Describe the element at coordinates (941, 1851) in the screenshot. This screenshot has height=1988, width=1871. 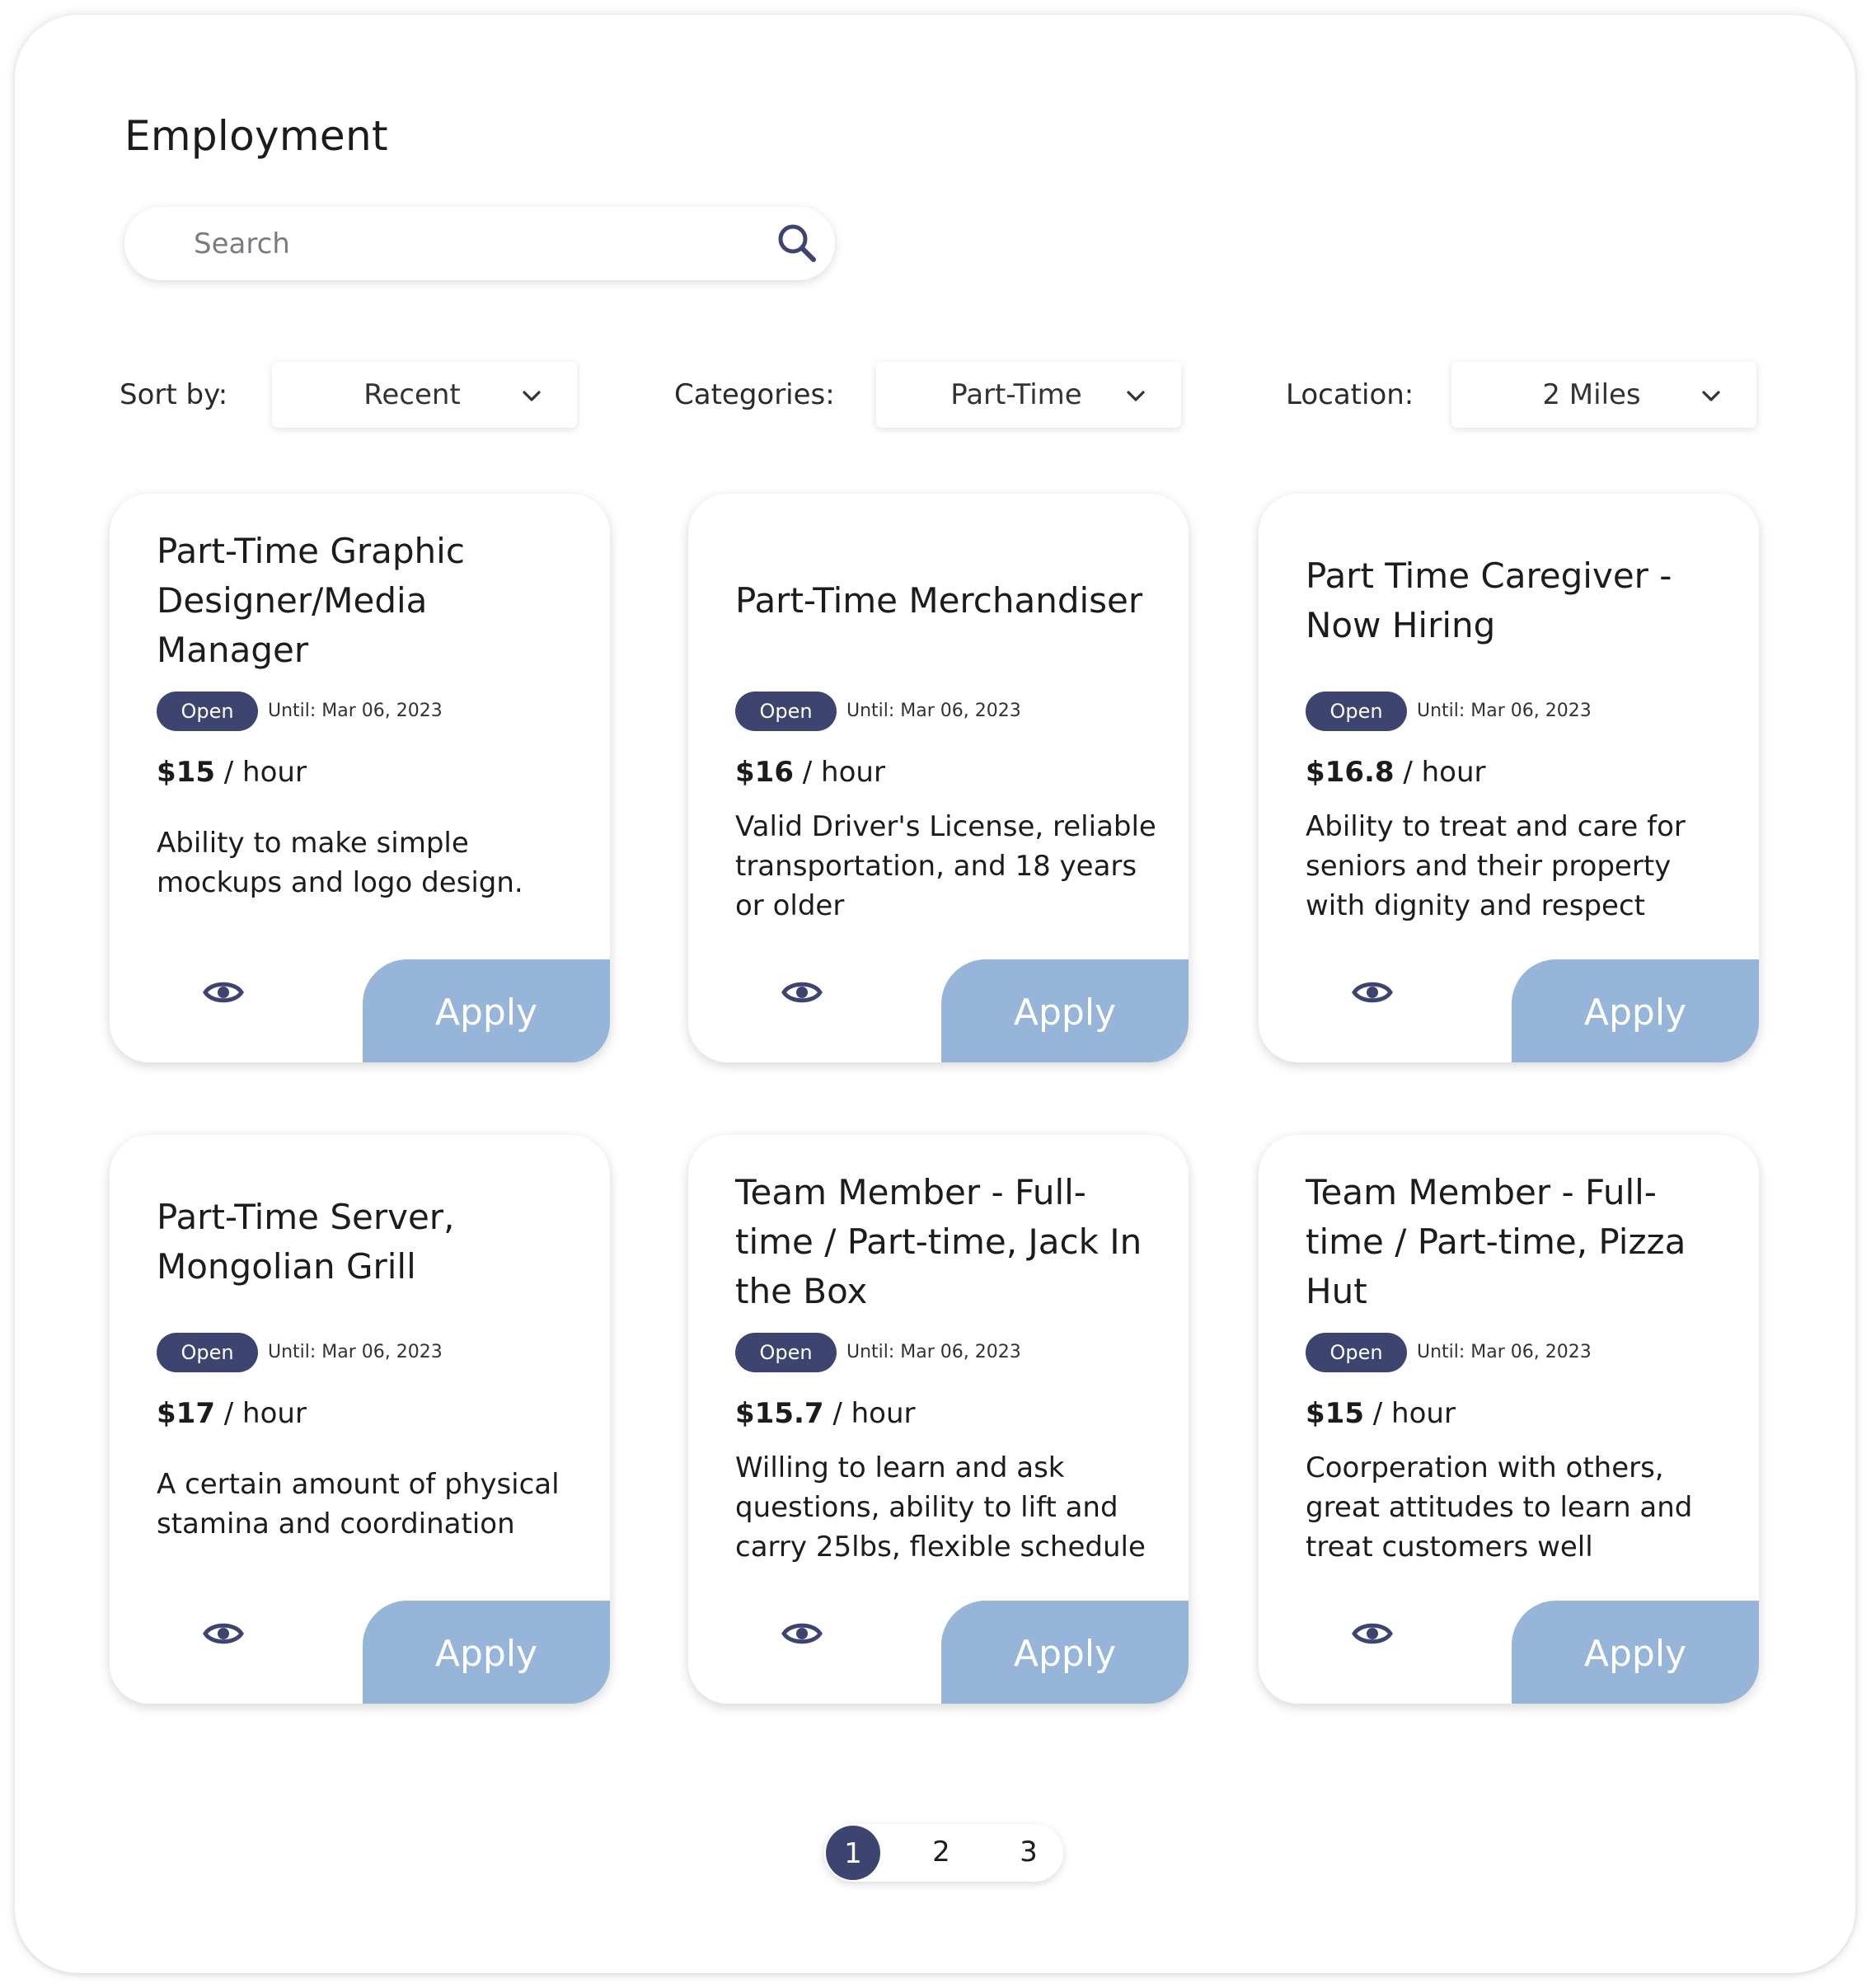
I see `page-button-2: 2` at that location.